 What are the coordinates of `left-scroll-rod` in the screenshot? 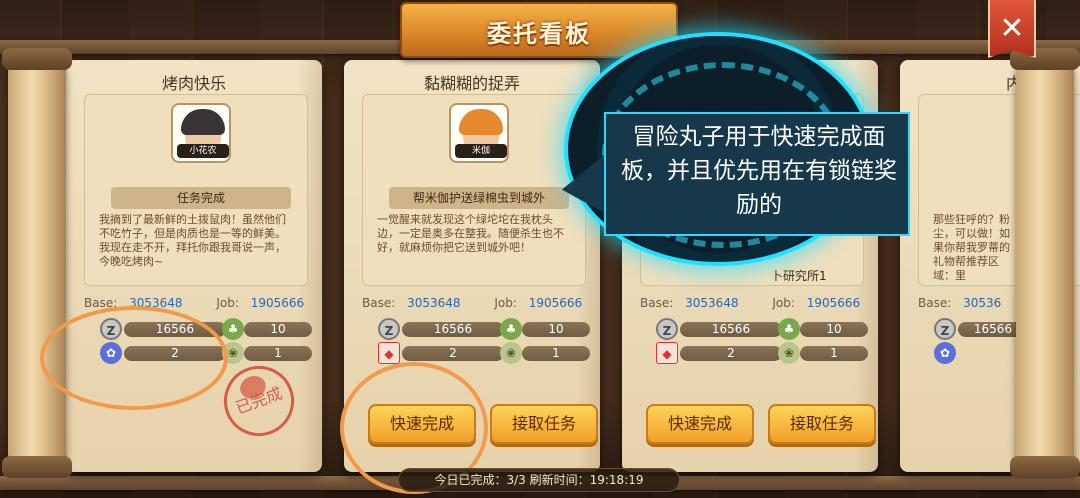 It's located at (37, 263).